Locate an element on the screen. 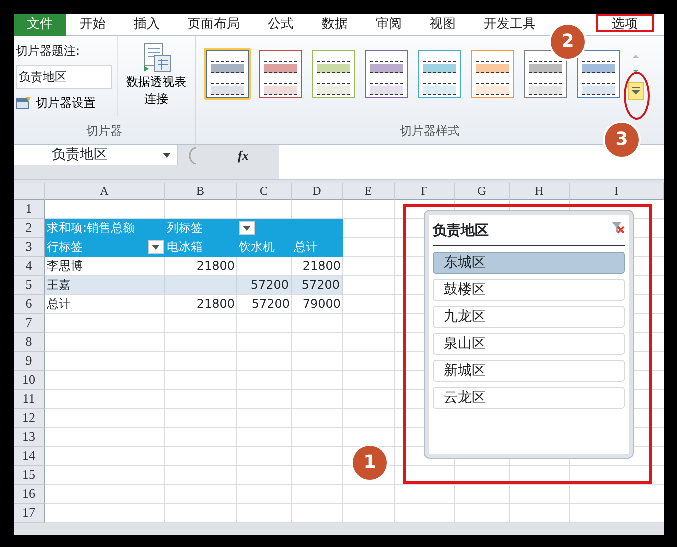  ribbon-tab: 视图 is located at coordinates (443, 25).